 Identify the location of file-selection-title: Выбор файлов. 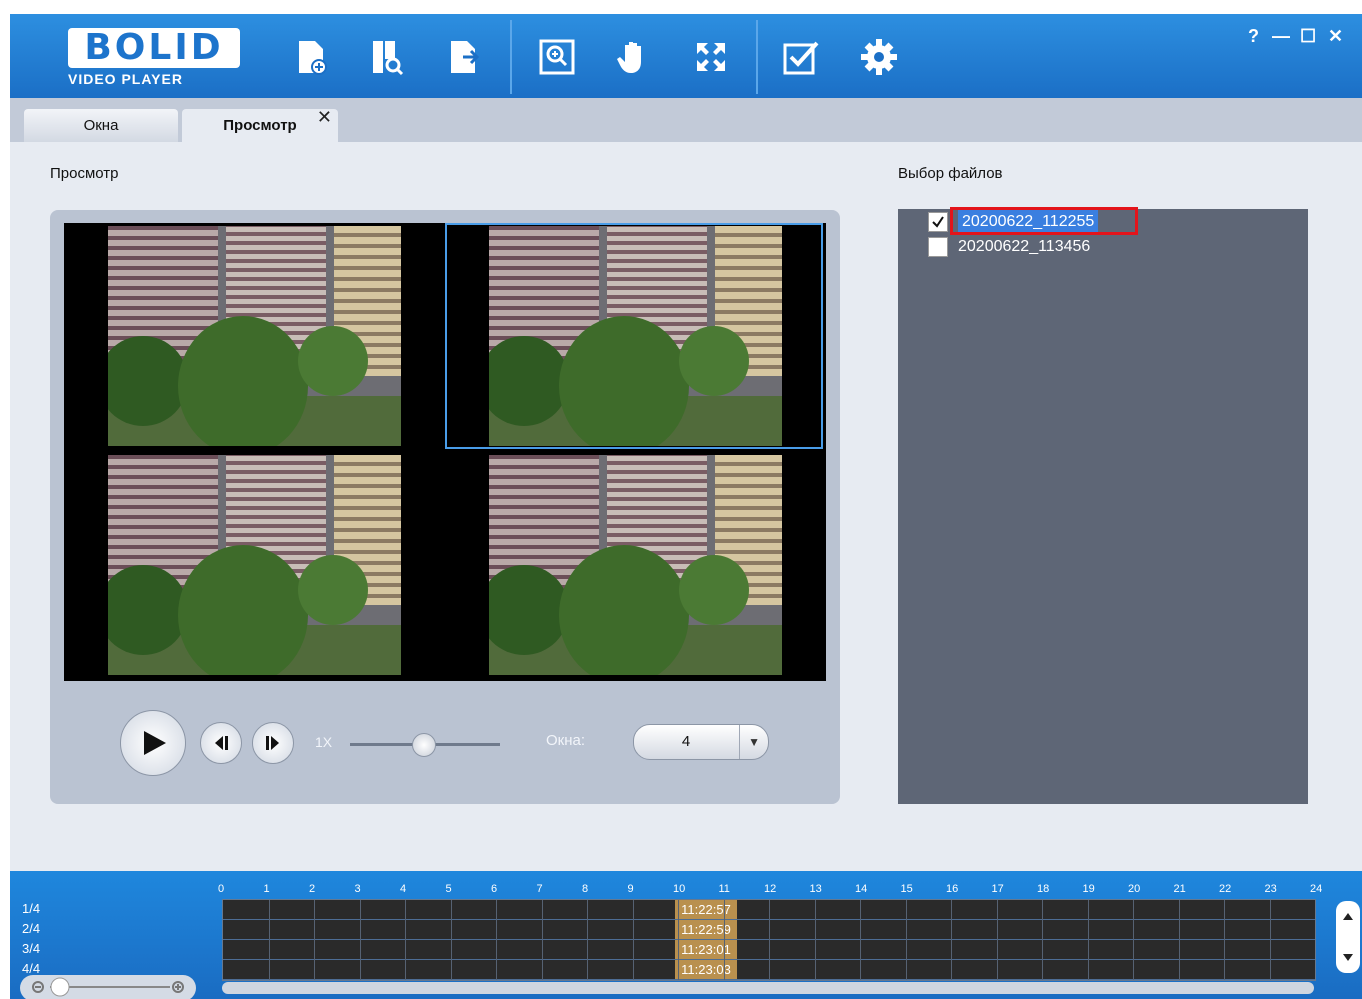
(950, 173).